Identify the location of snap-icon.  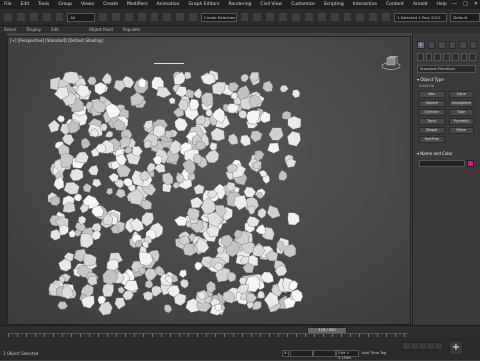
(244, 17).